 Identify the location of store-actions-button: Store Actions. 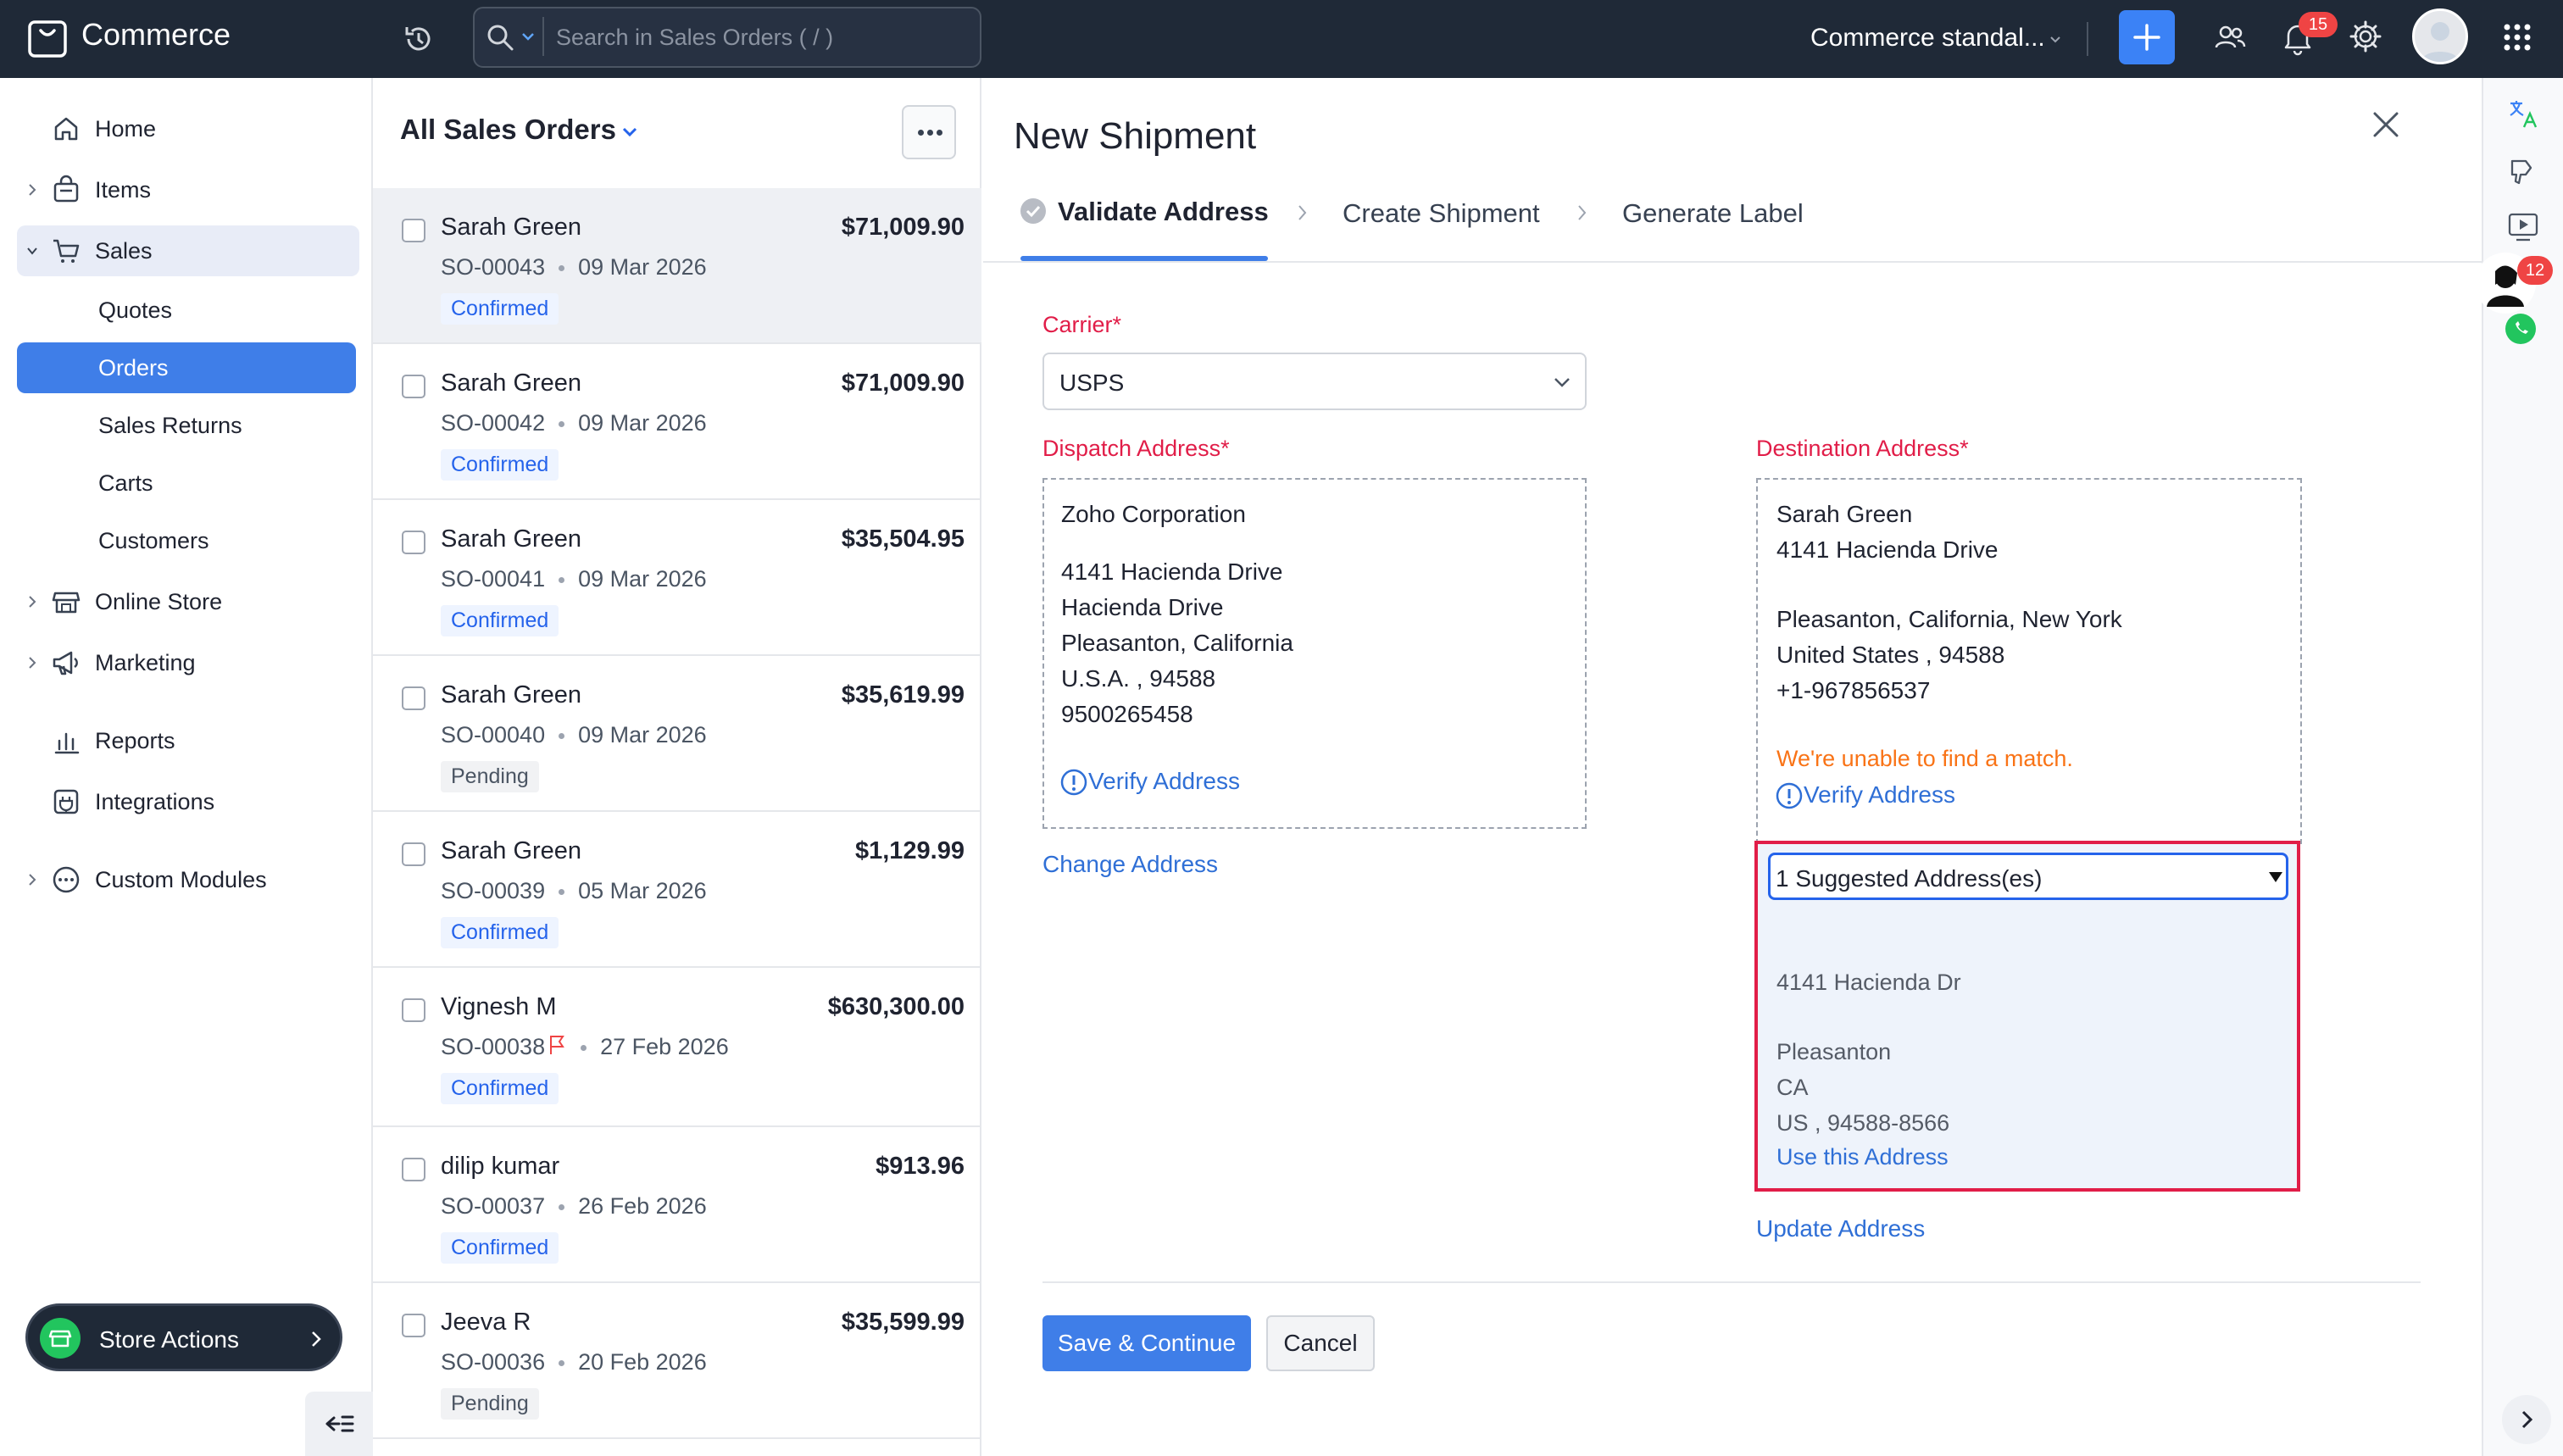
(183, 1337).